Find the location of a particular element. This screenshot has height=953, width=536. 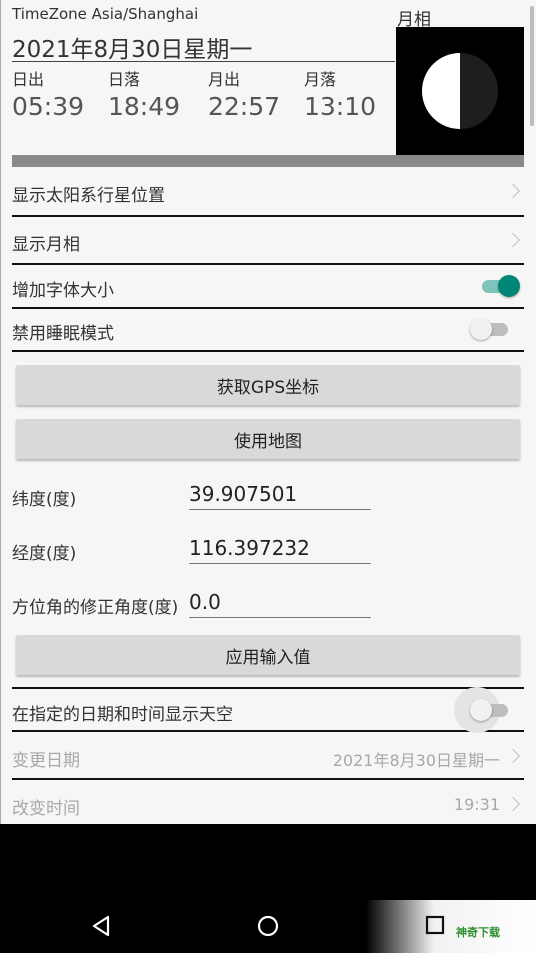

moonrise-label: 月出 is located at coordinates (224, 79).